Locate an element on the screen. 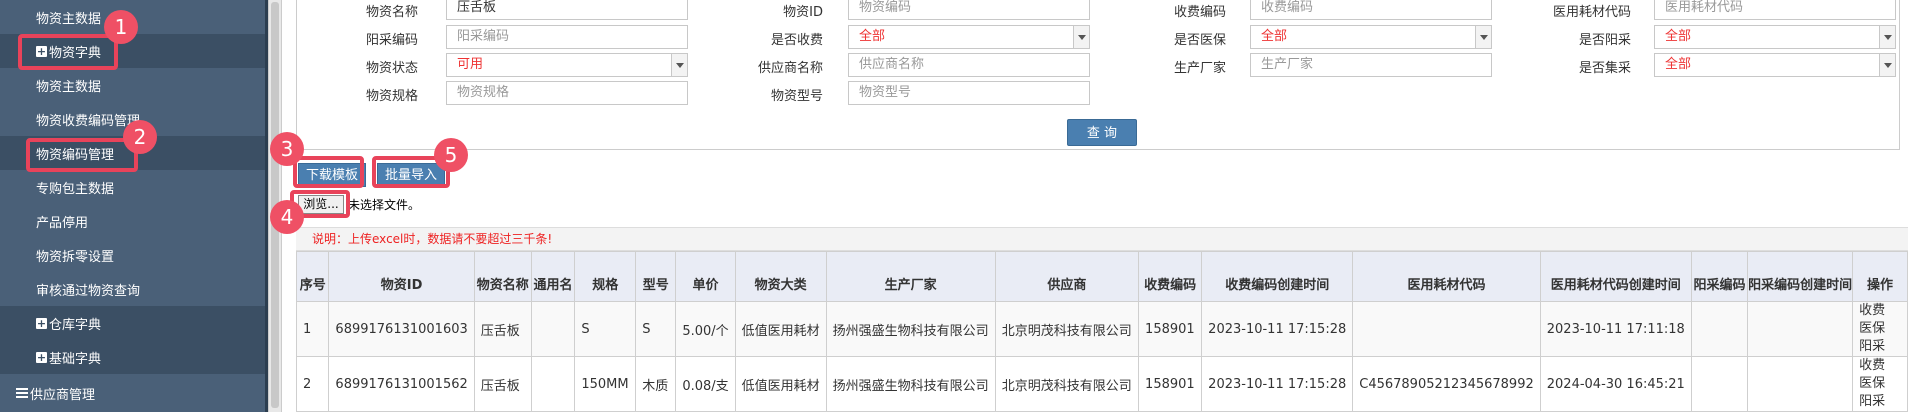 Image resolution: width=1908 pixels, height=412 pixels. is-insured-label: 是否医保 is located at coordinates (1199, 40).